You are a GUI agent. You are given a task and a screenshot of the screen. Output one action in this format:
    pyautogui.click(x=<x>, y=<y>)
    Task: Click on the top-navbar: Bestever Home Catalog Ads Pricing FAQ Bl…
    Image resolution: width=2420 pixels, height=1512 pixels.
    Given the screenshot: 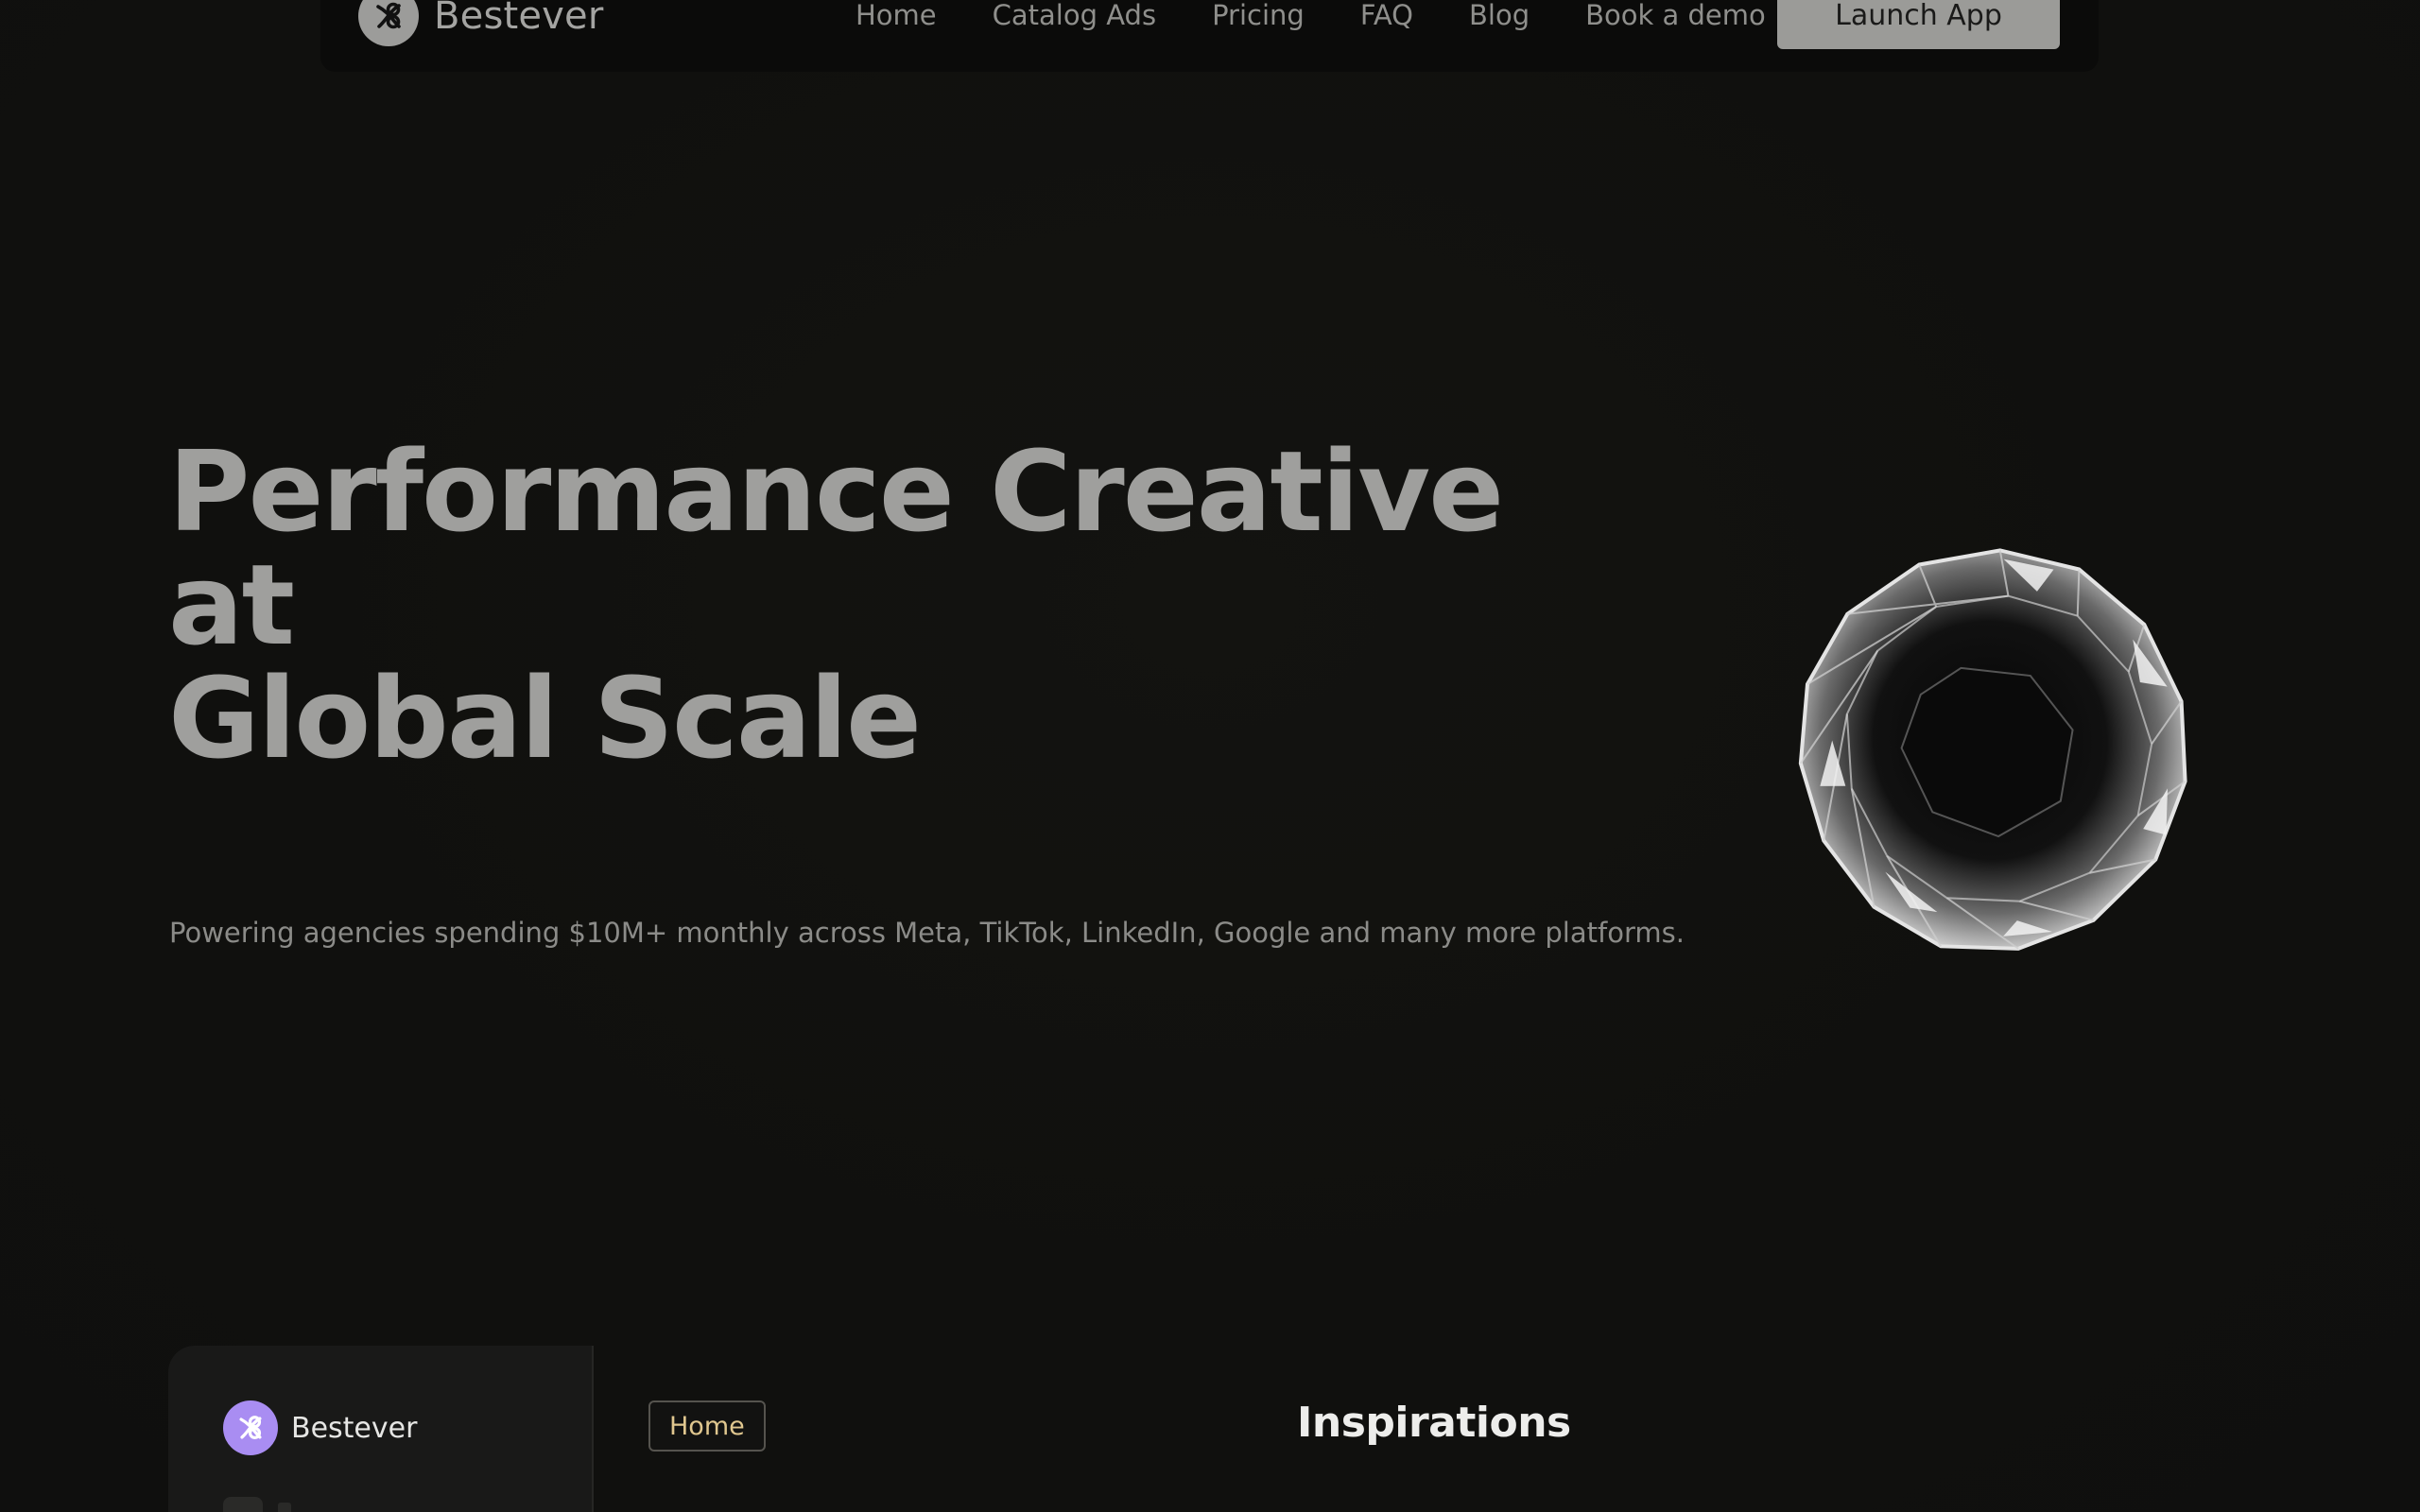 What is the action you would take?
    pyautogui.click(x=1210, y=36)
    